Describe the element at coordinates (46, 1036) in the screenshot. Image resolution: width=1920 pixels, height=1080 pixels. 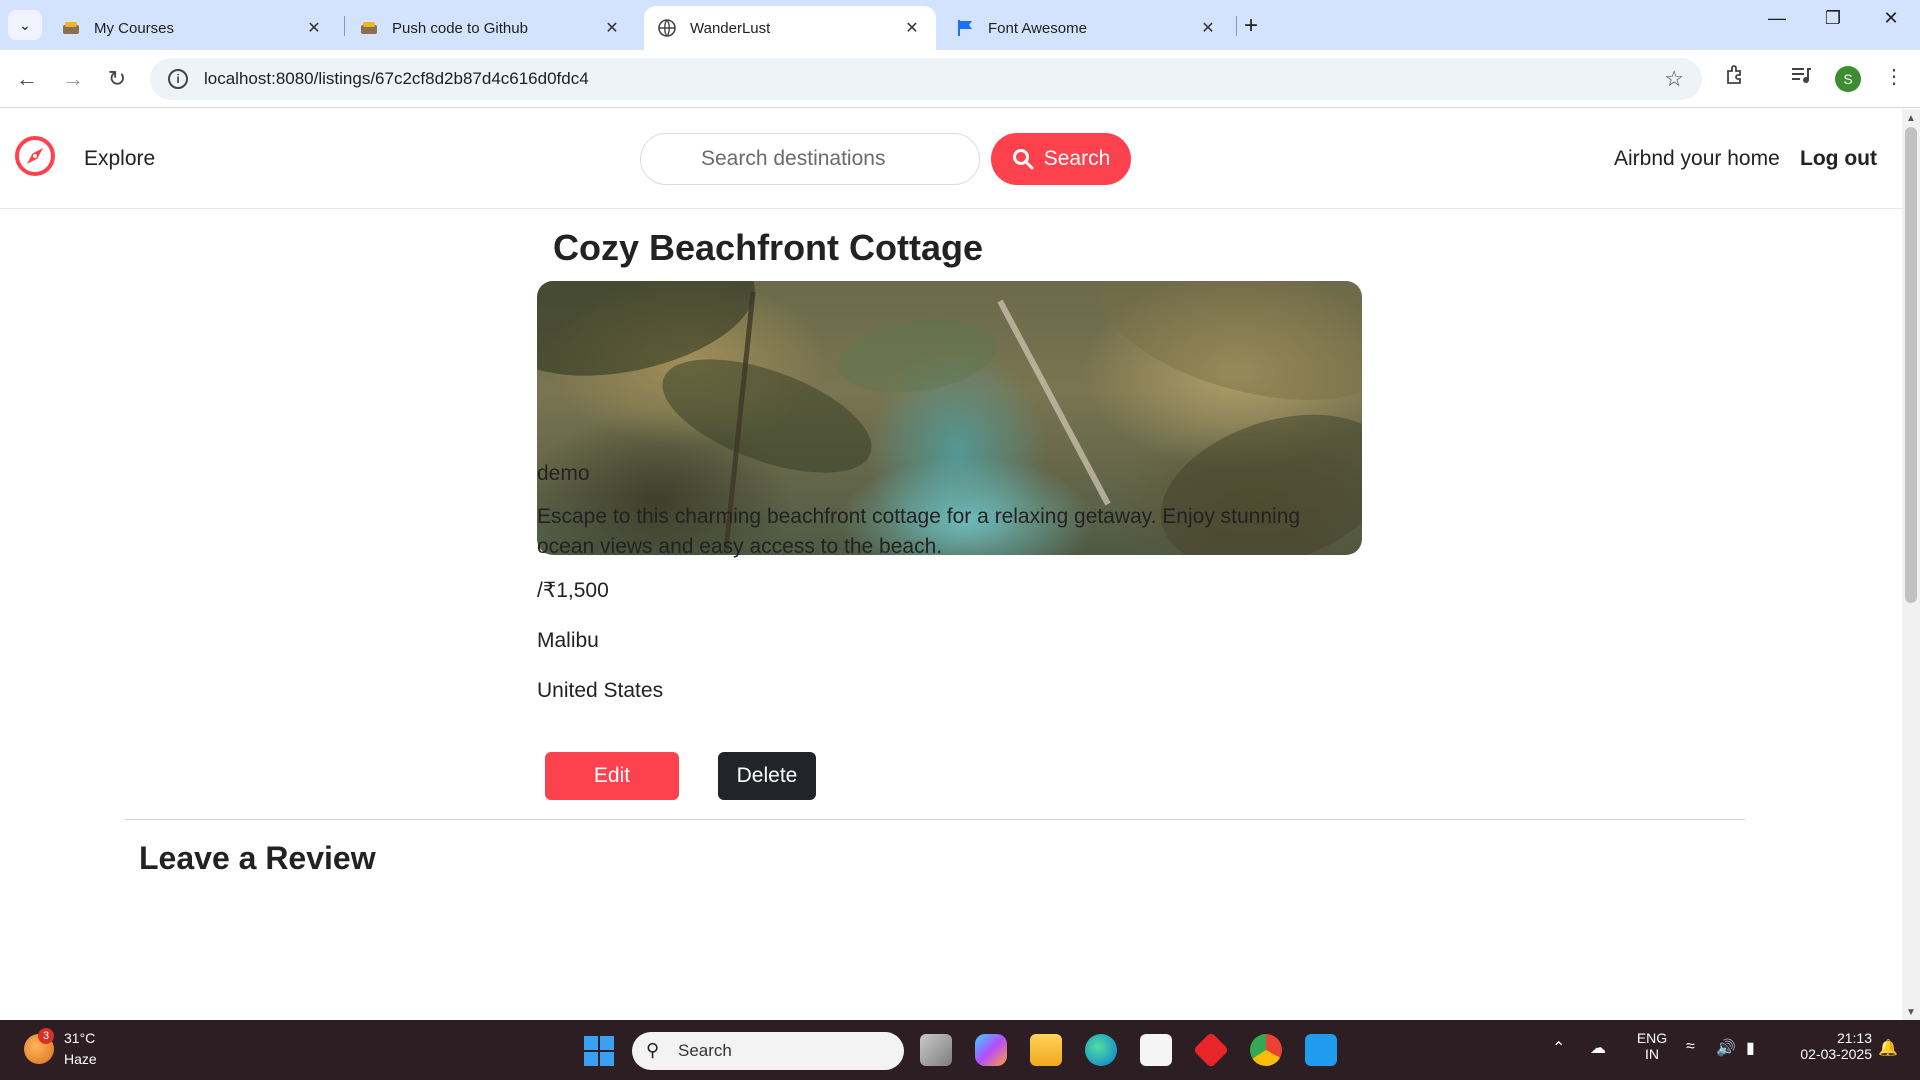
I see `weather-badge: 3` at that location.